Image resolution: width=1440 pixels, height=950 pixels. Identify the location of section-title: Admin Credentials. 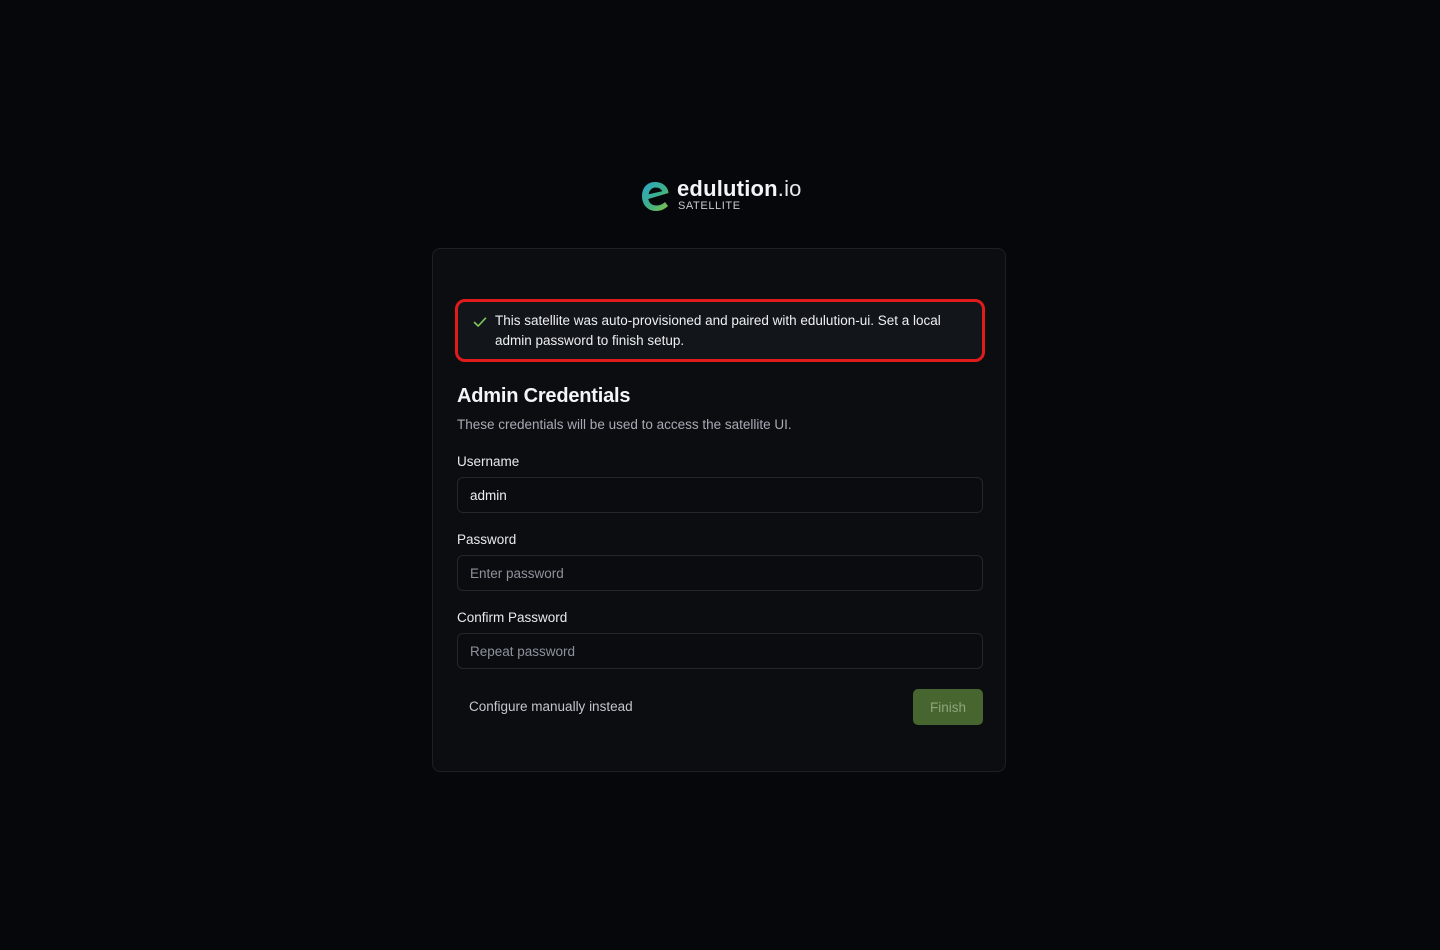
(544, 396).